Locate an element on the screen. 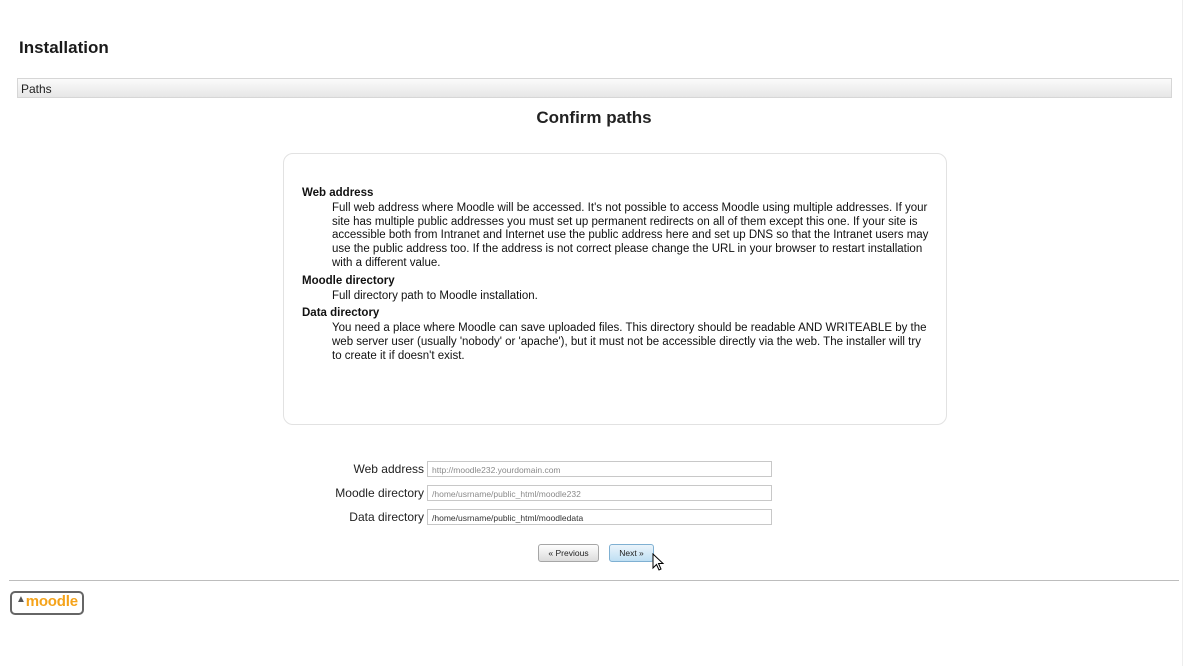  moodle-directory-row: Moodle directory is located at coordinates (216, 493).